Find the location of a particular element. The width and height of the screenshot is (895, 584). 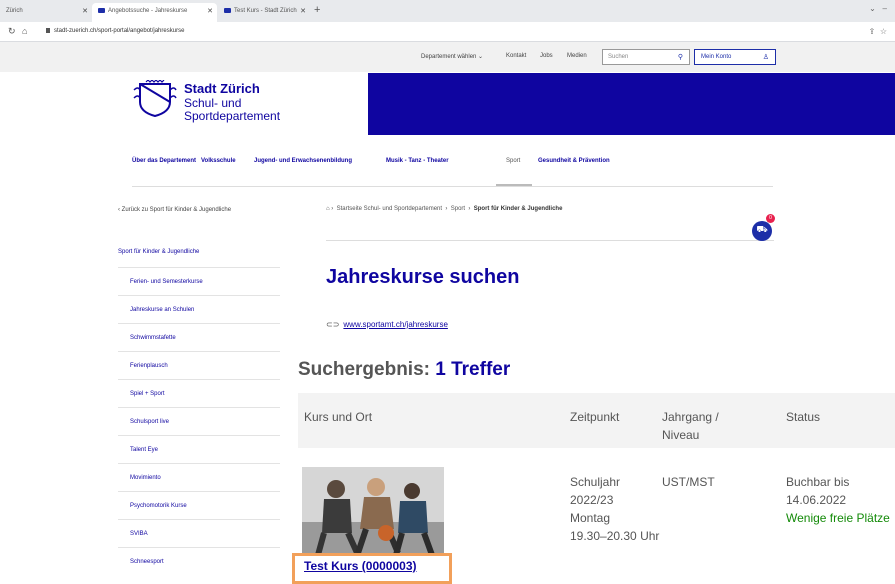

external-link: ⊂⊃ www.sportamt.ch/jahreskurse is located at coordinates (387, 324).